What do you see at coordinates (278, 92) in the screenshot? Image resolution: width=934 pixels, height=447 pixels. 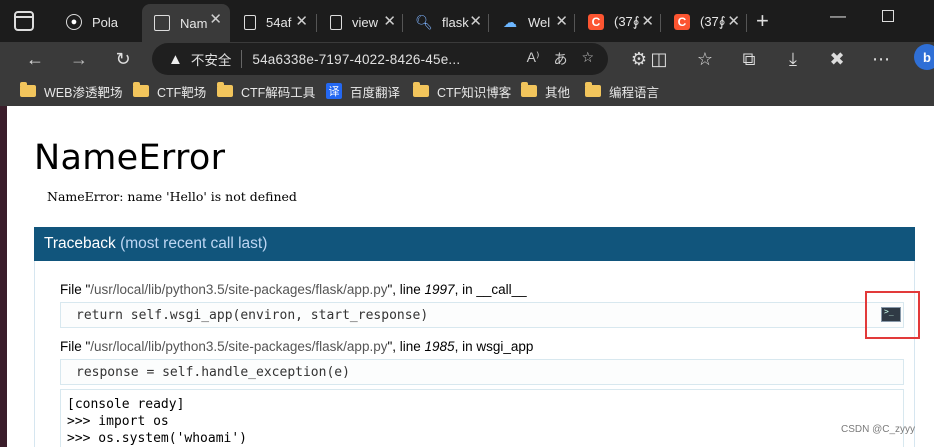 I see `bookmark-label: CTF解码工具` at bounding box center [278, 92].